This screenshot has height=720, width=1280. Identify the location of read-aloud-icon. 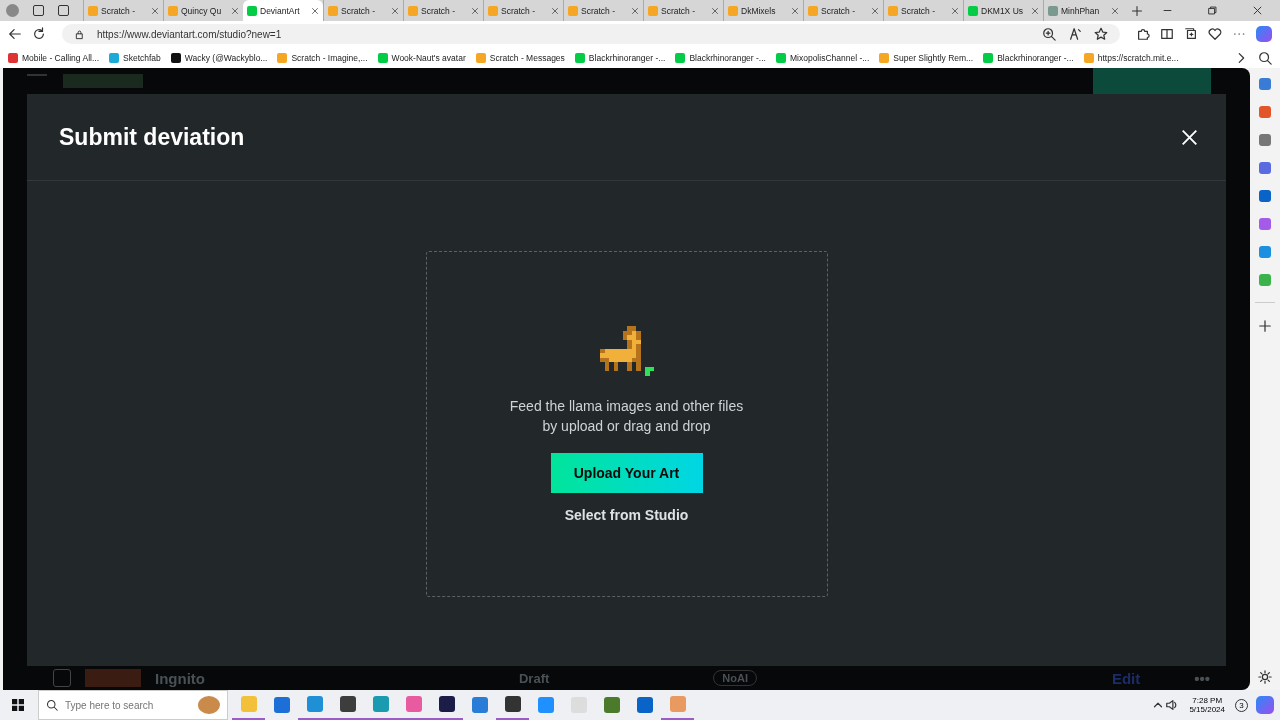
(1075, 34).